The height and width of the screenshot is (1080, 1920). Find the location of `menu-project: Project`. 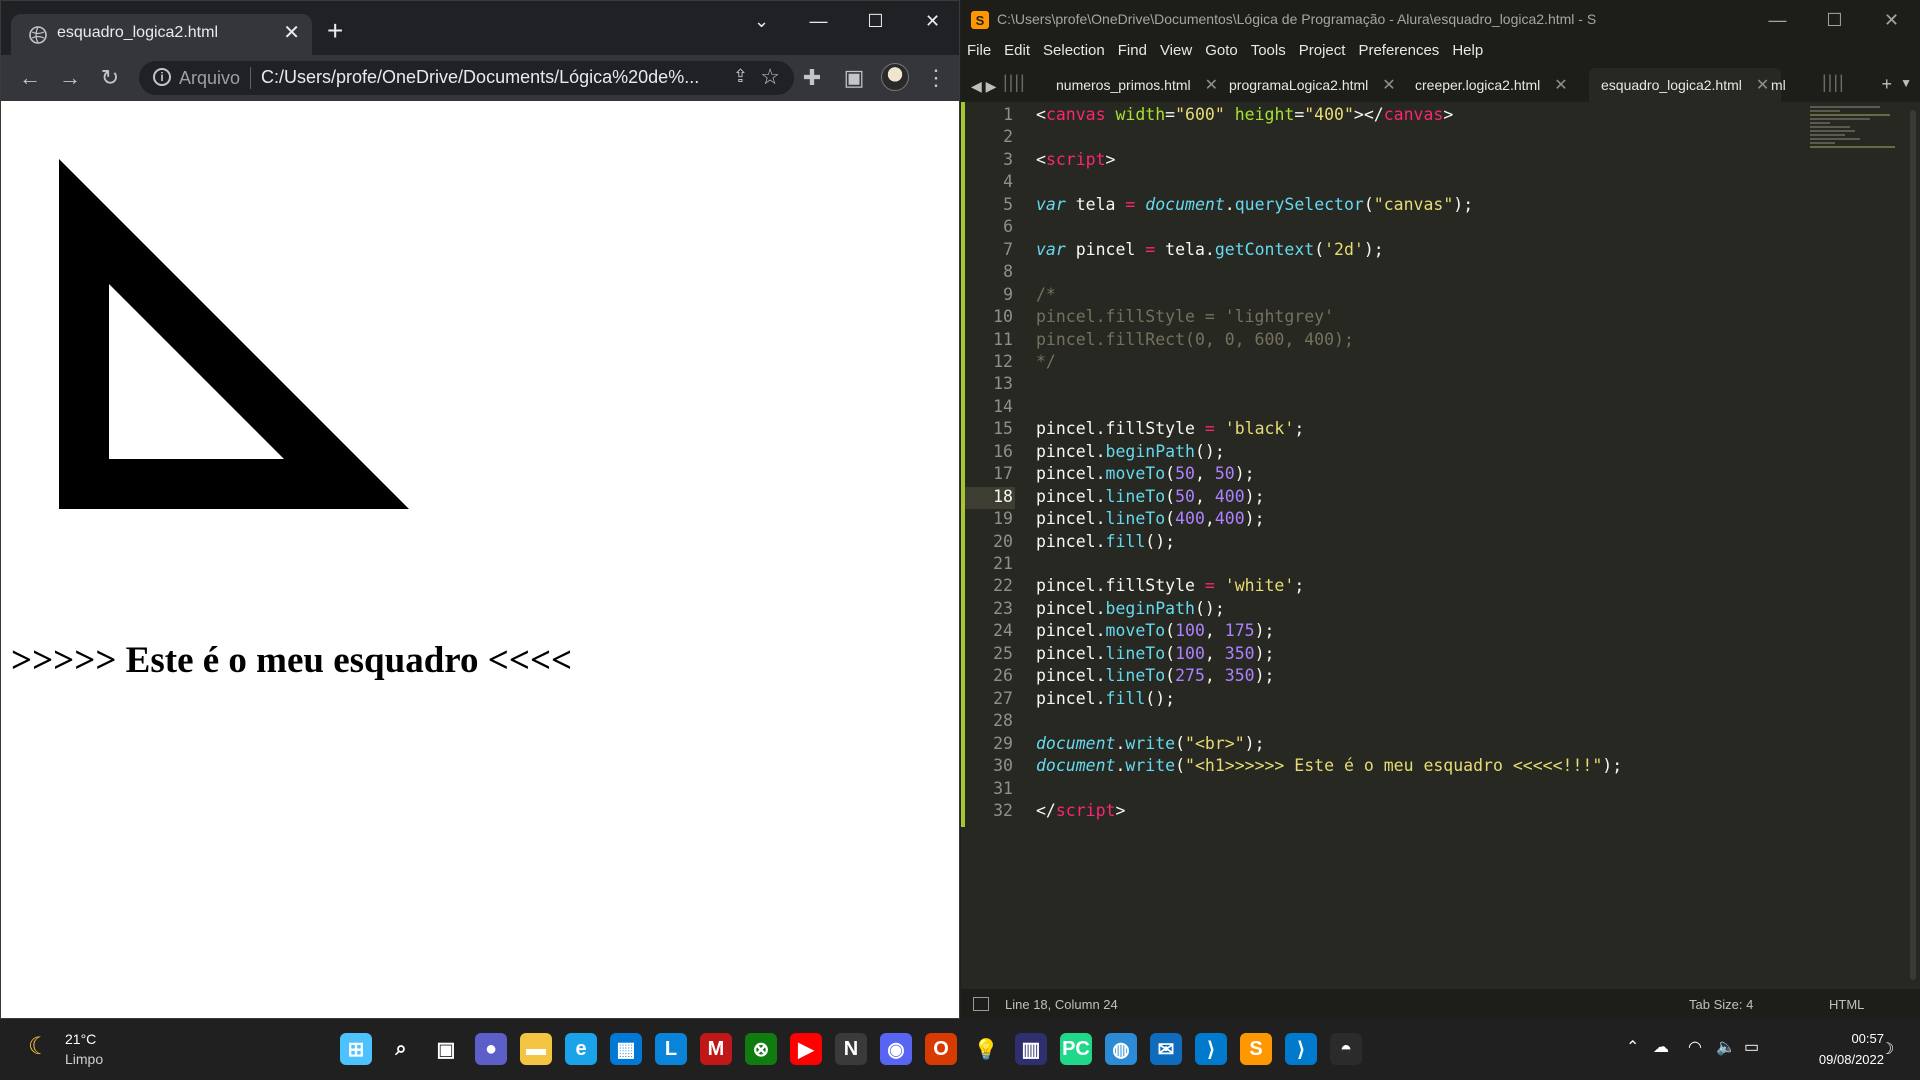

menu-project: Project is located at coordinates (1322, 51).